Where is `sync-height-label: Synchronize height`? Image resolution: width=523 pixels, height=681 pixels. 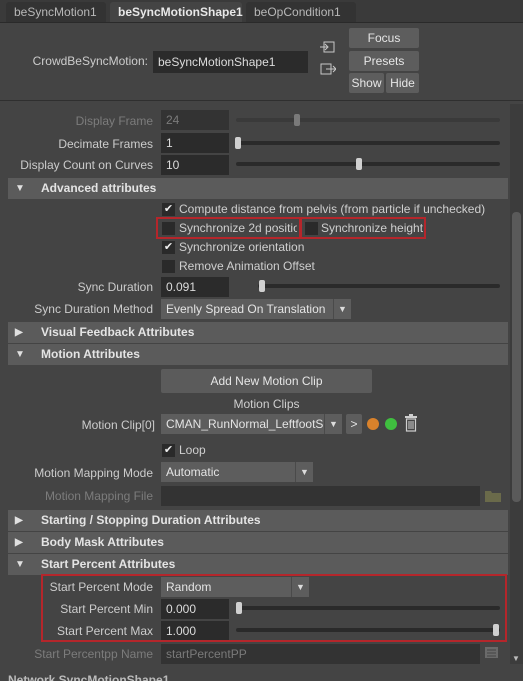
sync-height-label: Synchronize height is located at coordinates (372, 228).